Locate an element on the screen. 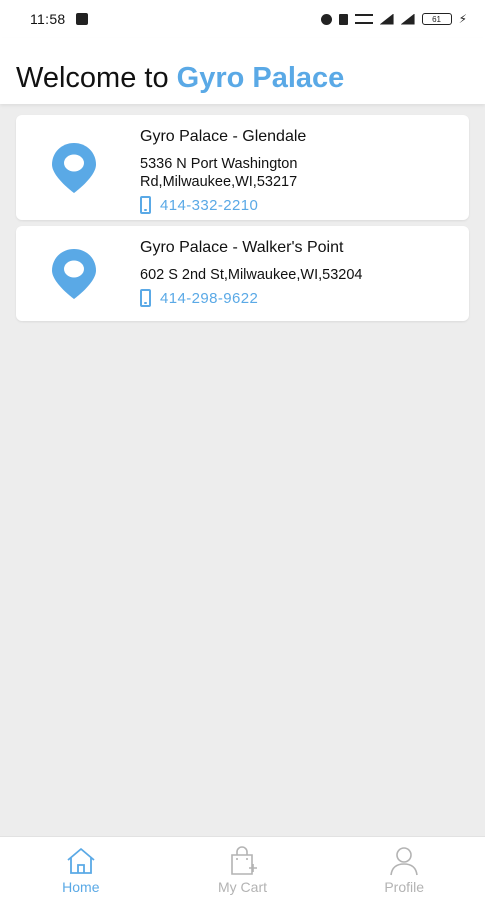  status-icons: 61 ⚡ is located at coordinates (393, 19).